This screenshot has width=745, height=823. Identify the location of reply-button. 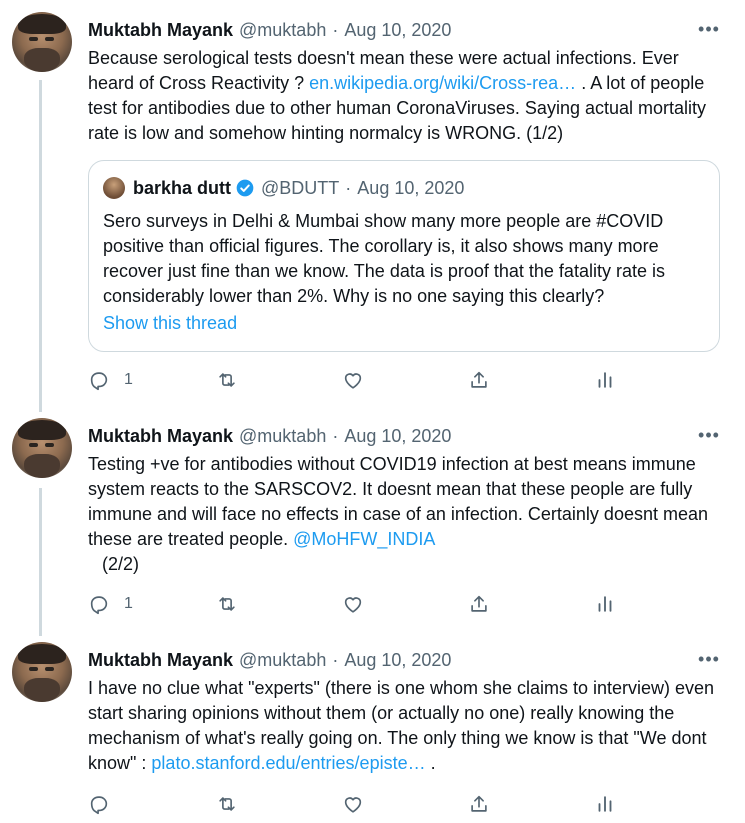
(106, 804).